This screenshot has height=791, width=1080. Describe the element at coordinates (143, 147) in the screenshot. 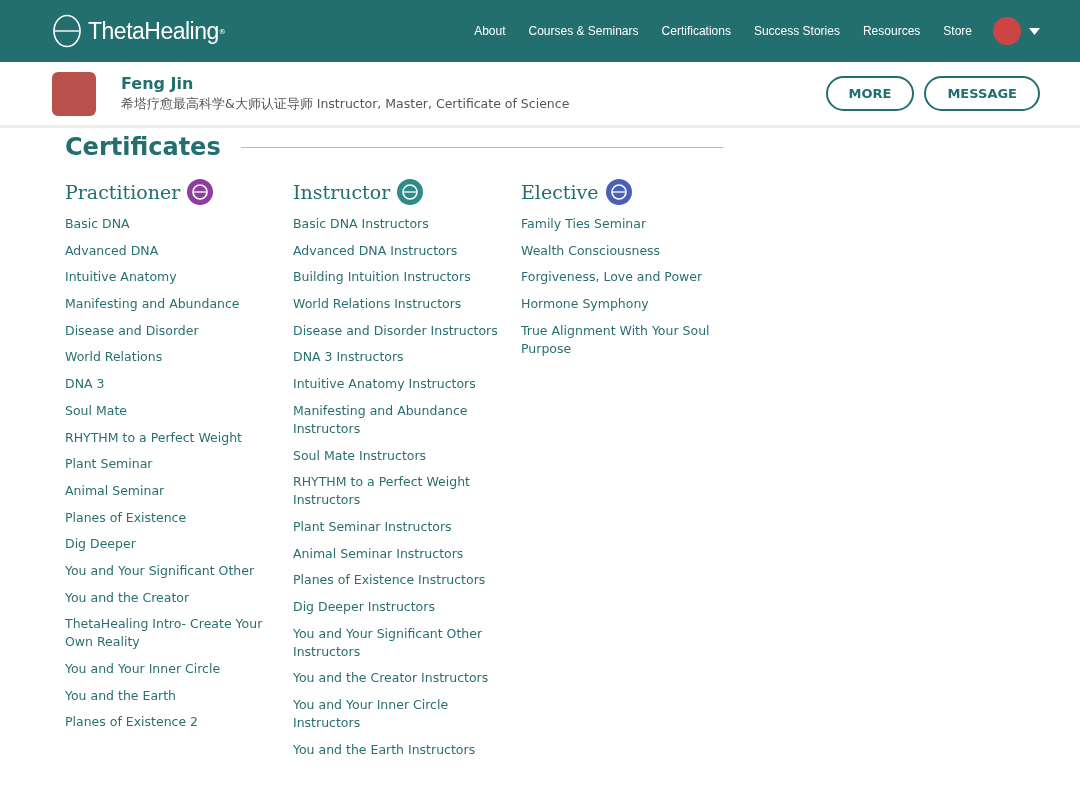

I see `section-title: Certificates` at that location.